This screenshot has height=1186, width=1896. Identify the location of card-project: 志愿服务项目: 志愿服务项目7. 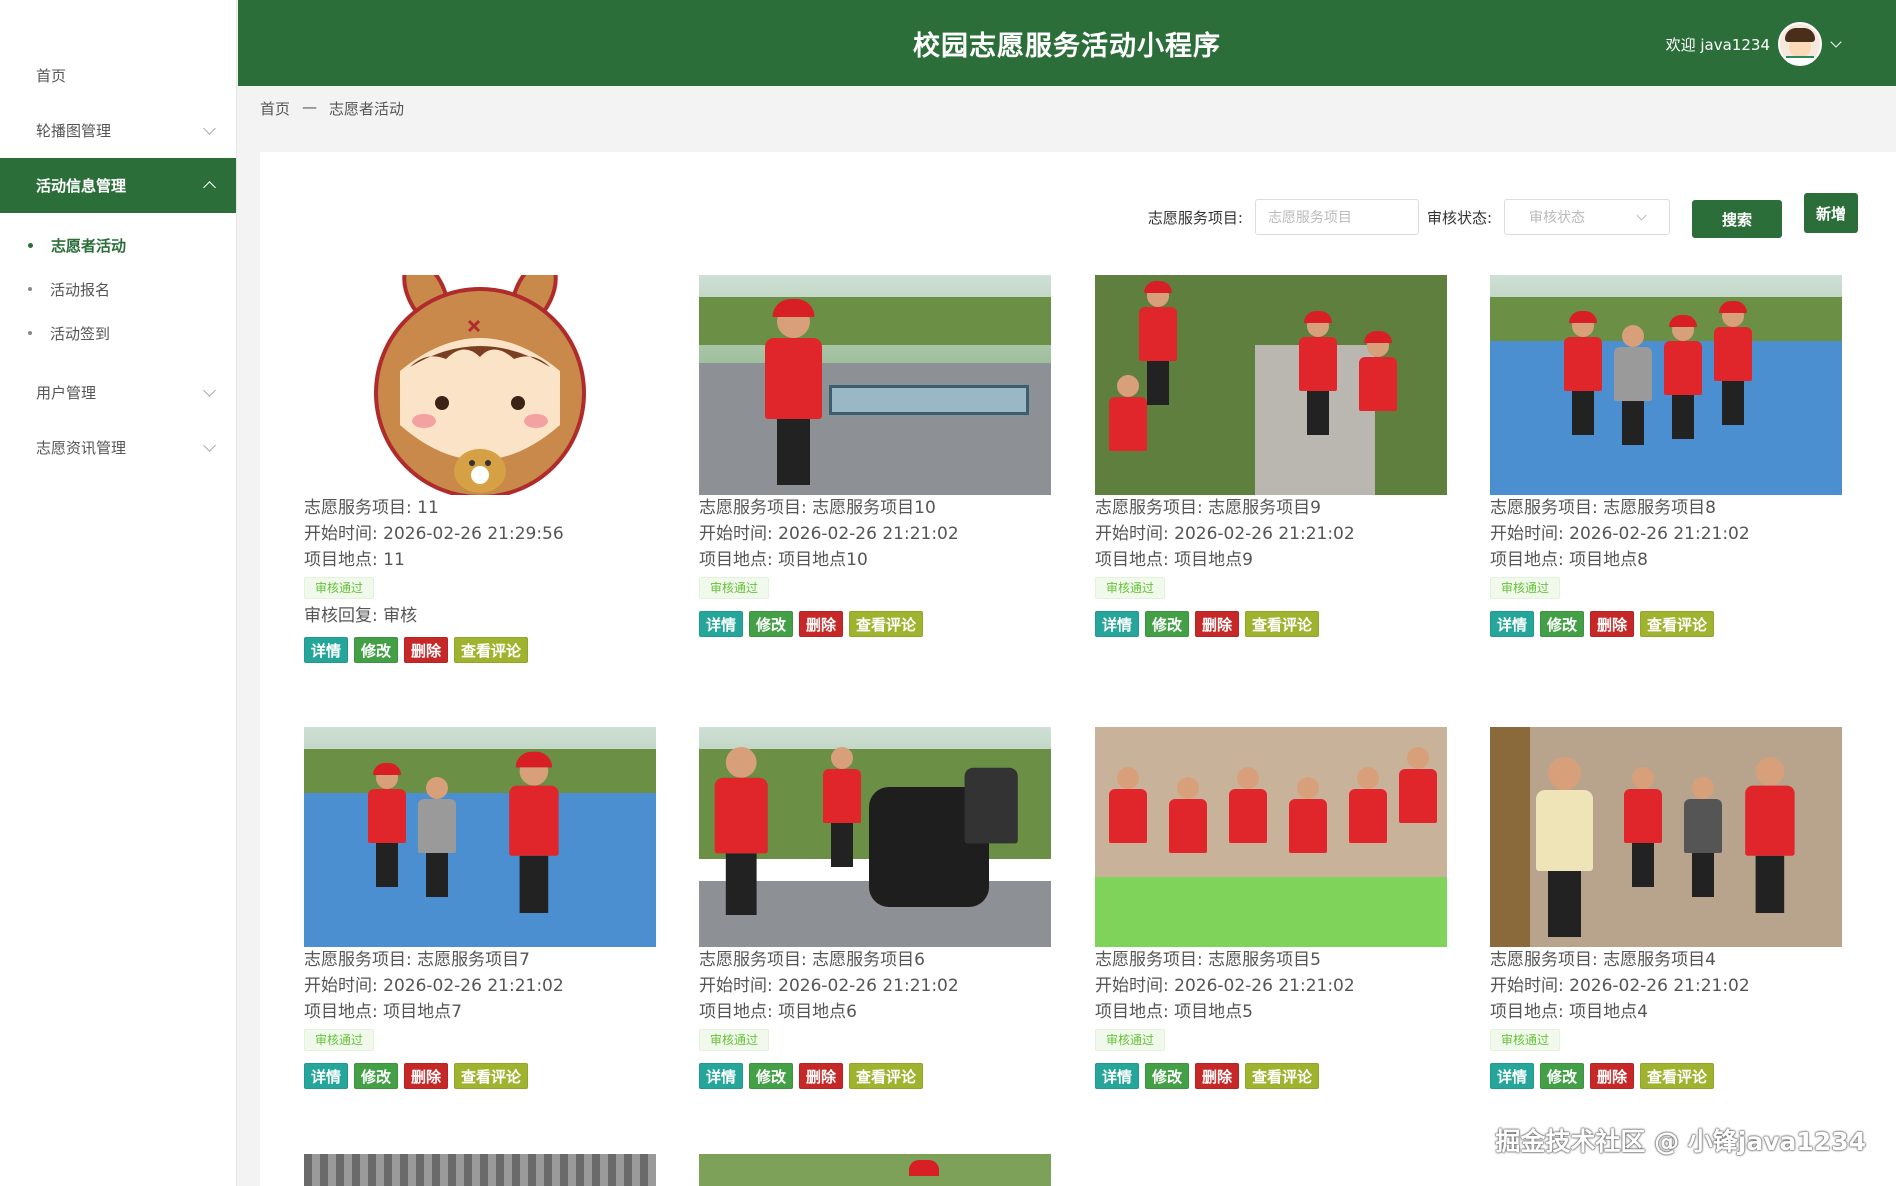
(417, 960).